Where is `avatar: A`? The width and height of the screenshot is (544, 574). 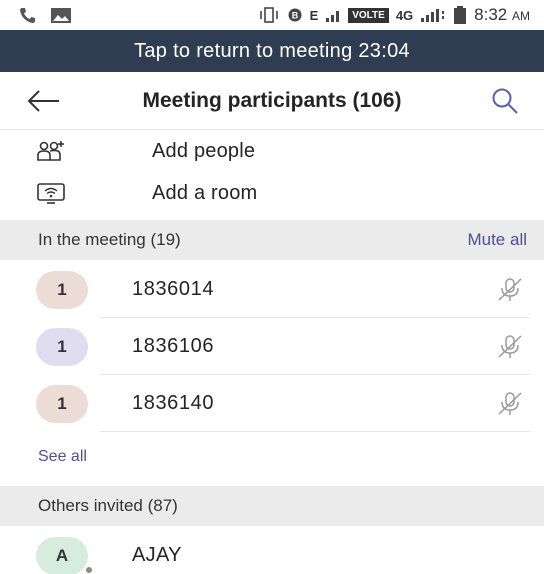
avatar: A is located at coordinates (62, 555).